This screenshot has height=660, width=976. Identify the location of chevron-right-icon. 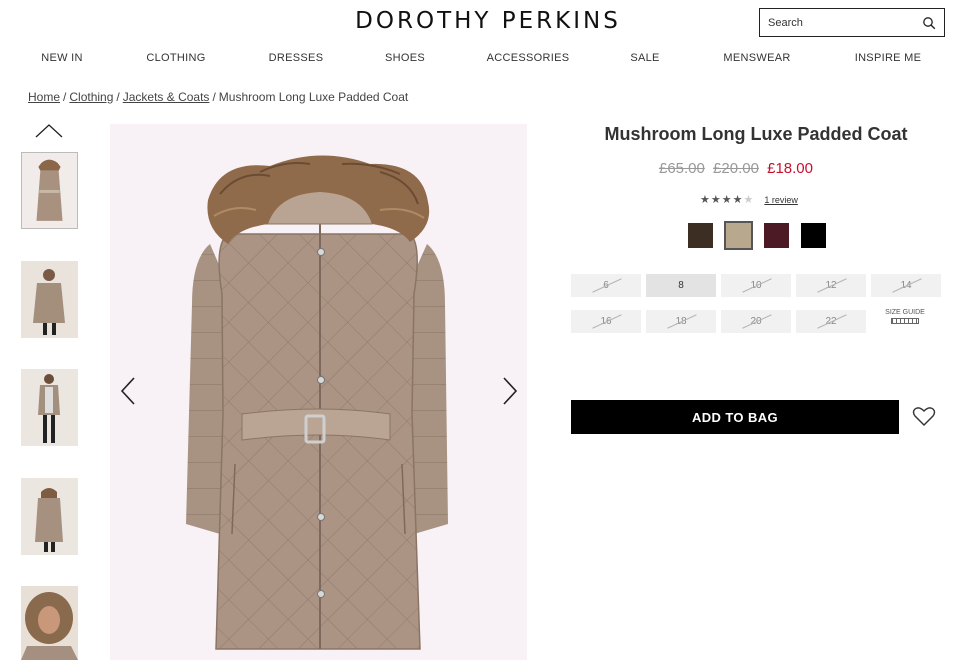
(510, 391).